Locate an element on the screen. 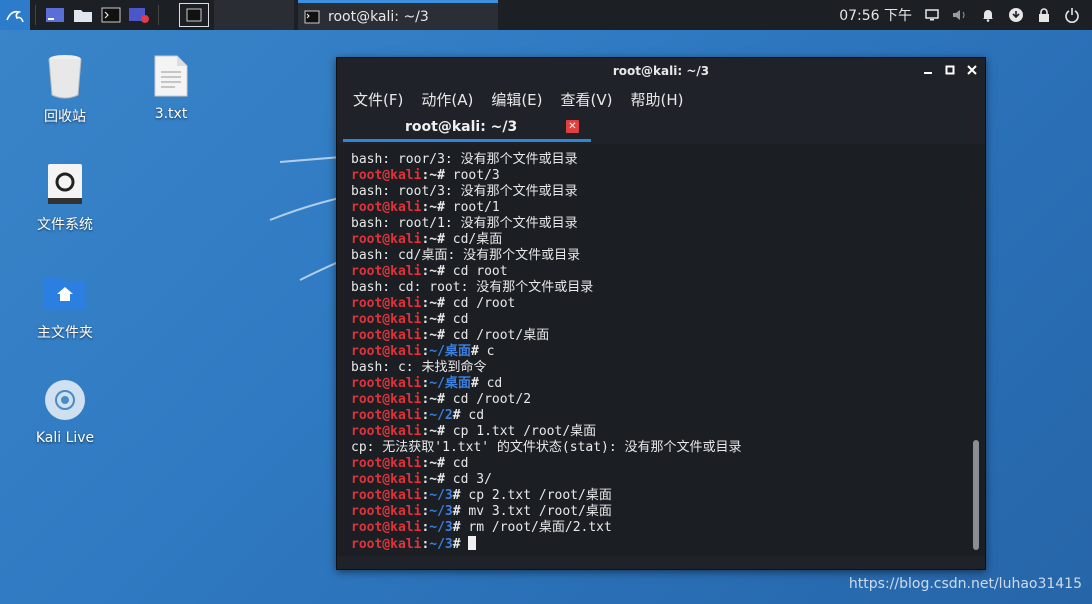 The width and height of the screenshot is (1092, 604). kali-dragon-icon is located at coordinates (15, 16).